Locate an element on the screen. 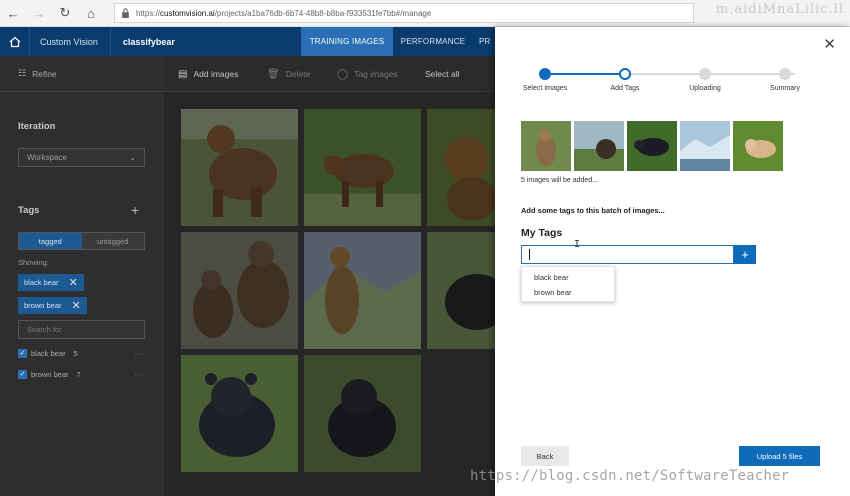 The width and height of the screenshot is (850, 496). add-tag-button: + is located at coordinates (745, 254).